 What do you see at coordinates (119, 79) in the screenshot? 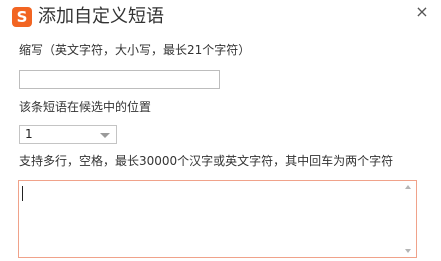
I see `abbreviation-input` at bounding box center [119, 79].